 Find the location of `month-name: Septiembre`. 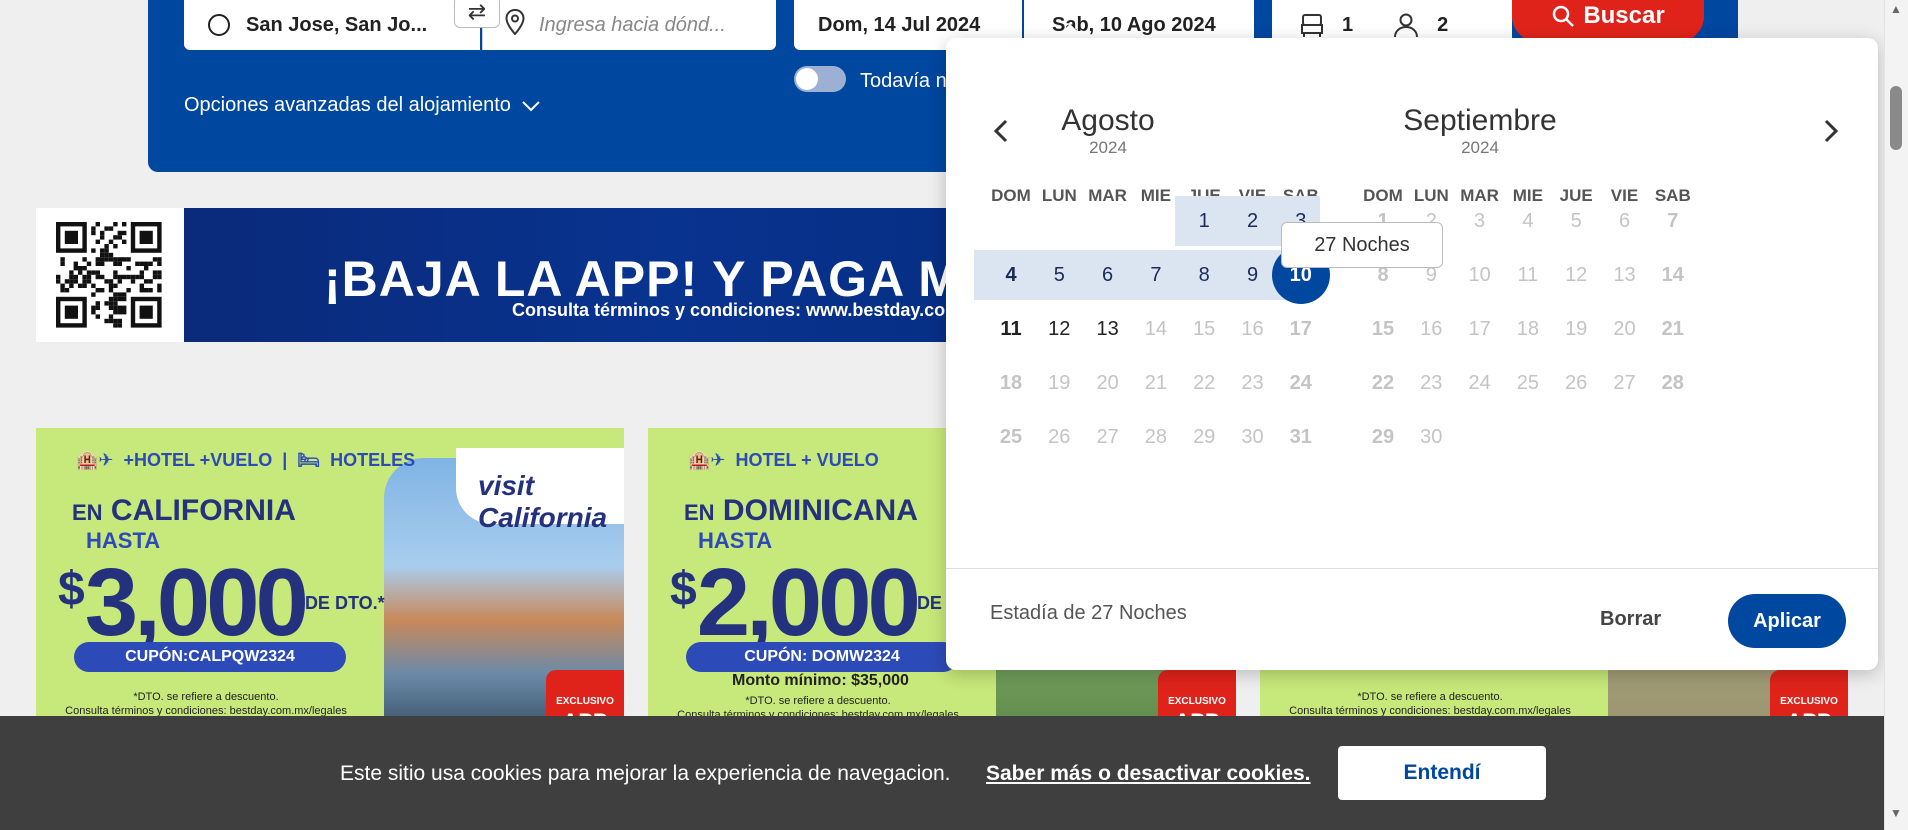

month-name: Septiembre is located at coordinates (1480, 120).